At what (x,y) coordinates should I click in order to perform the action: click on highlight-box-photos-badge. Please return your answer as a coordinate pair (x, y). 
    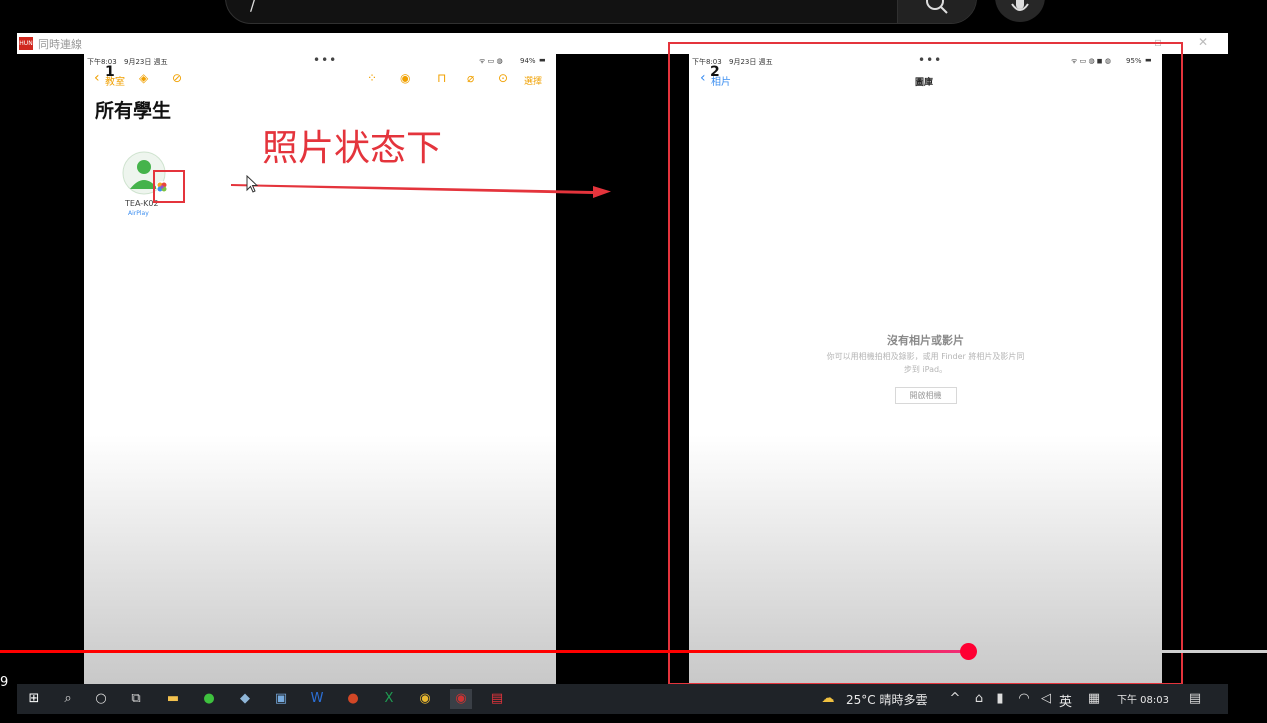
    Looking at the image, I should click on (169, 186).